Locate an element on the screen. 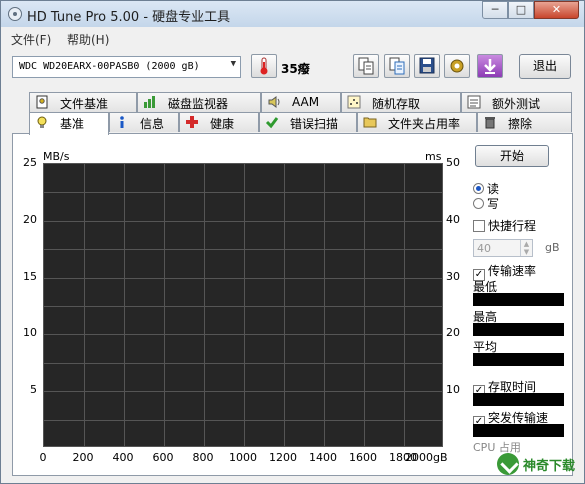 The width and height of the screenshot is (585, 484). transfer-rate-label: 传输速率 is located at coordinates (512, 271).